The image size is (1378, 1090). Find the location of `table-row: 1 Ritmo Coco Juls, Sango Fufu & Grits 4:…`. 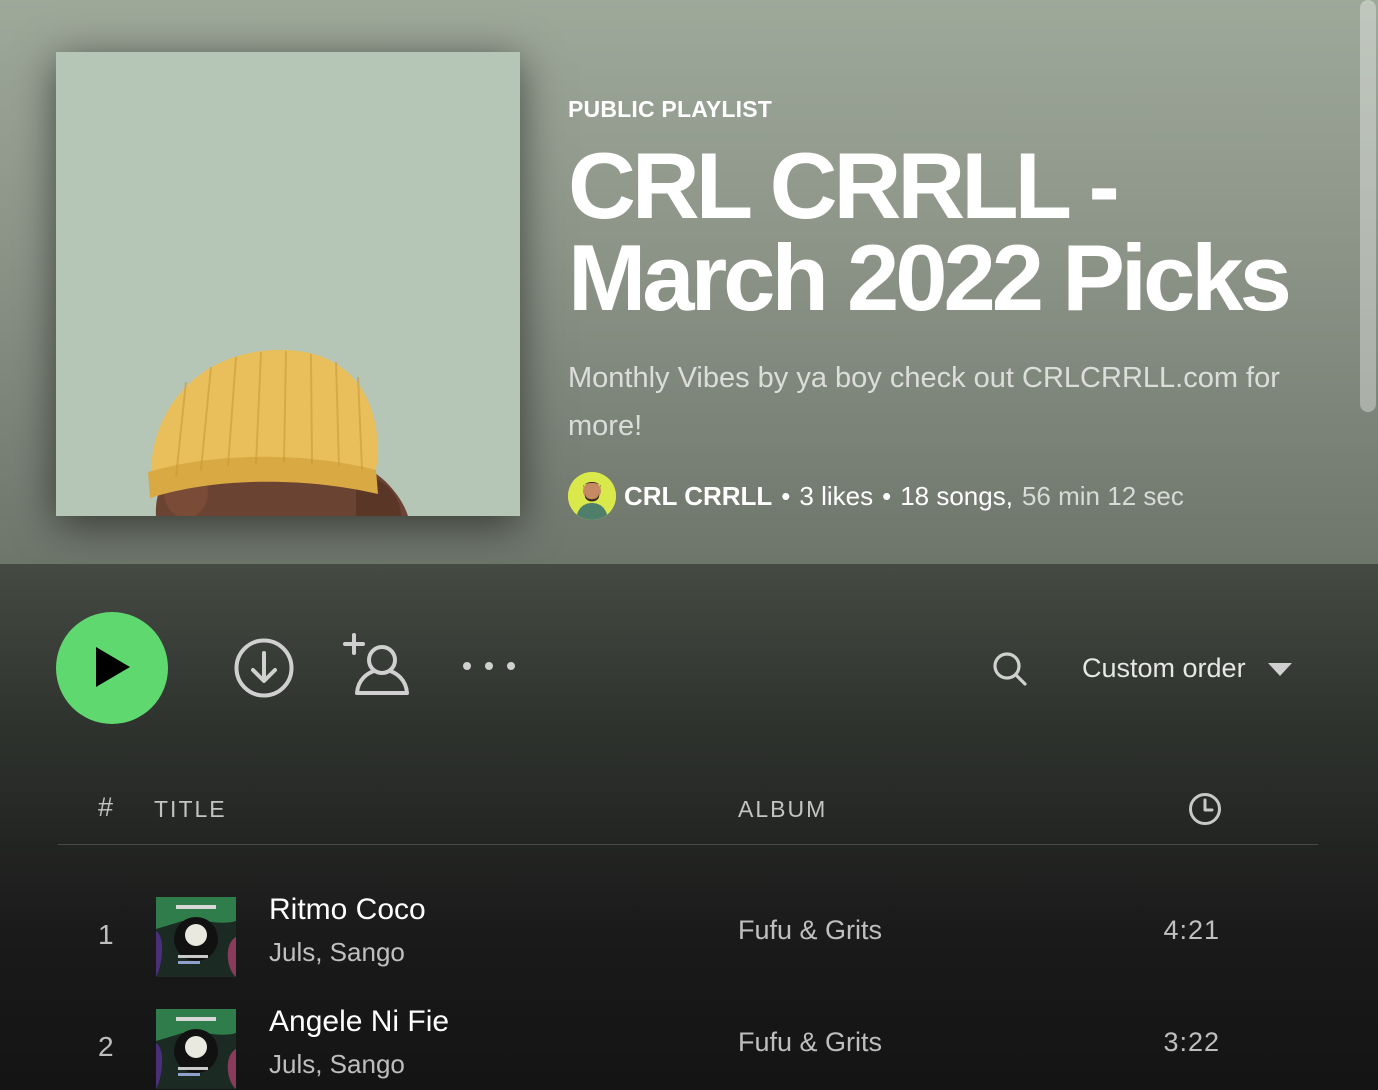

table-row: 1 Ritmo Coco Juls, Sango Fufu & Grits 4:… is located at coordinates (688, 943).